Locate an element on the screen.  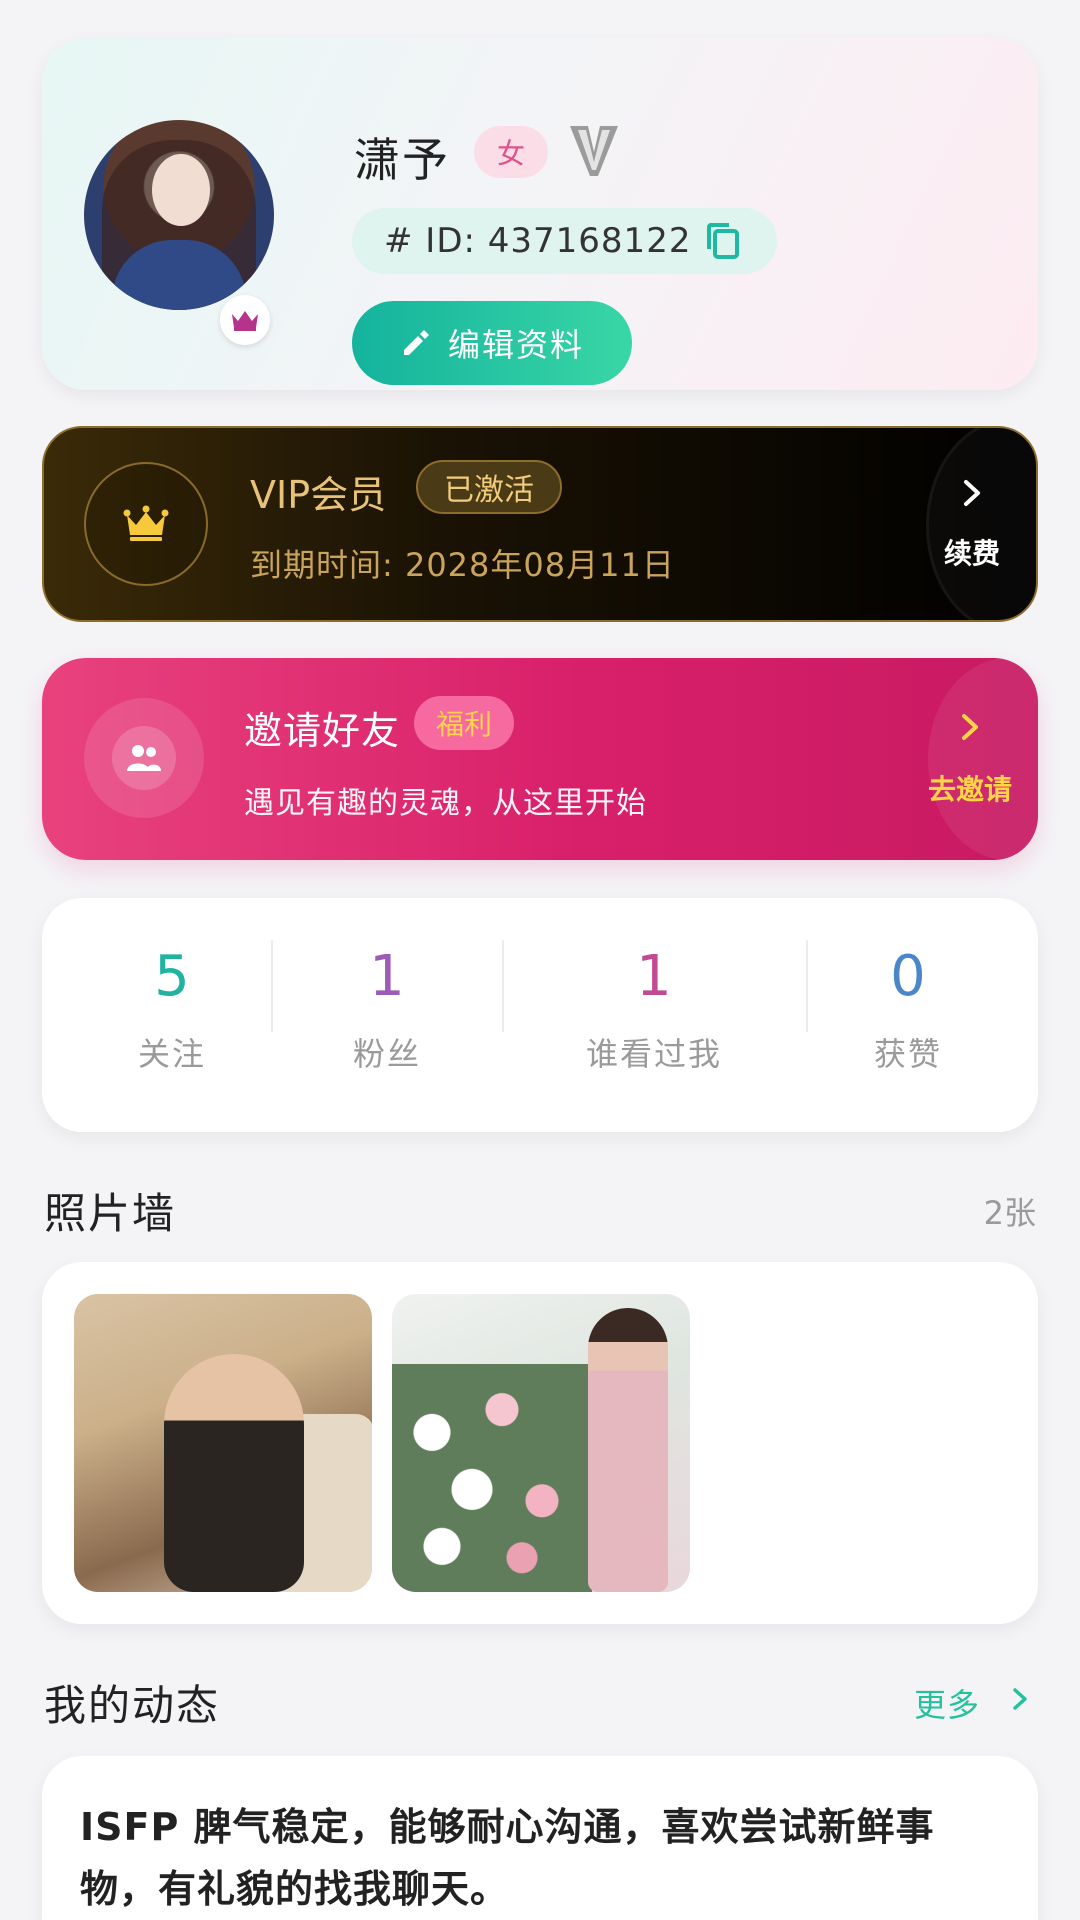
avatar is located at coordinates (179, 215).